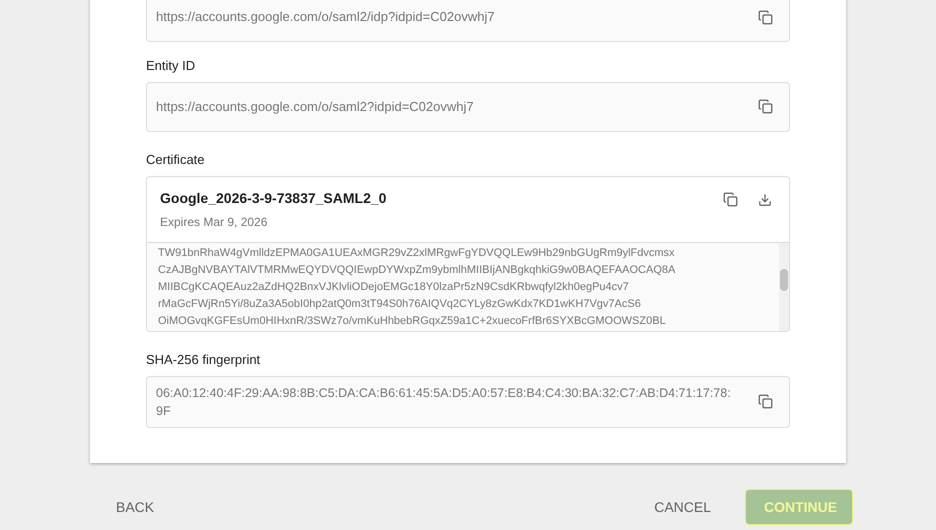 The width and height of the screenshot is (936, 530). I want to click on back-button: BACK, so click(135, 507).